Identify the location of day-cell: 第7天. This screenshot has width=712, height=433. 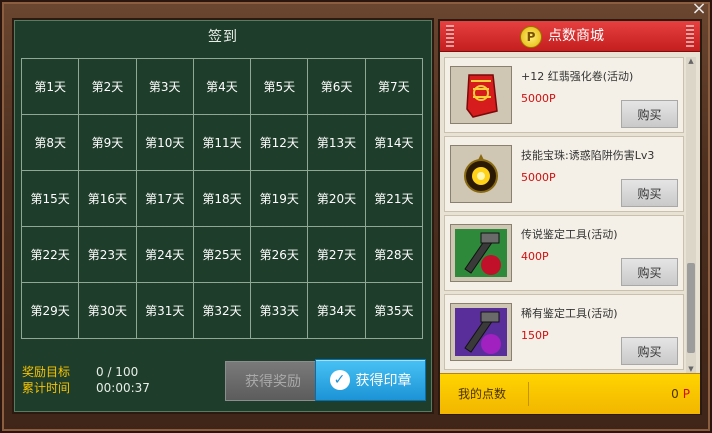
(394, 87).